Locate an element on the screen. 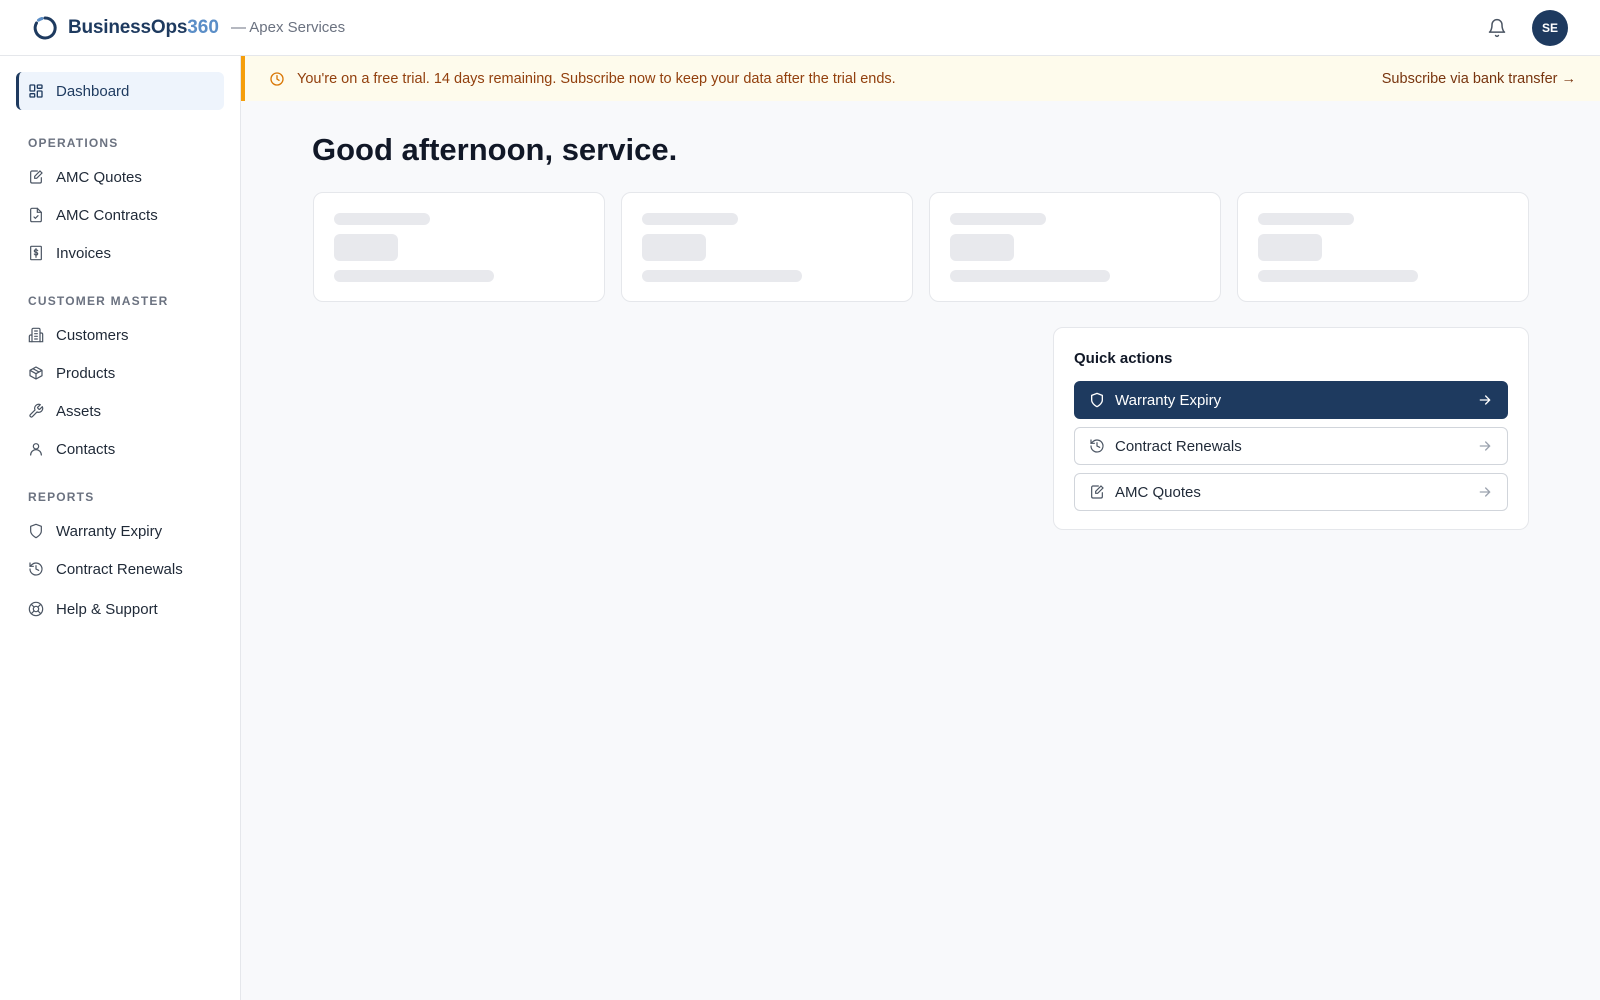  package-icon is located at coordinates (36, 373).